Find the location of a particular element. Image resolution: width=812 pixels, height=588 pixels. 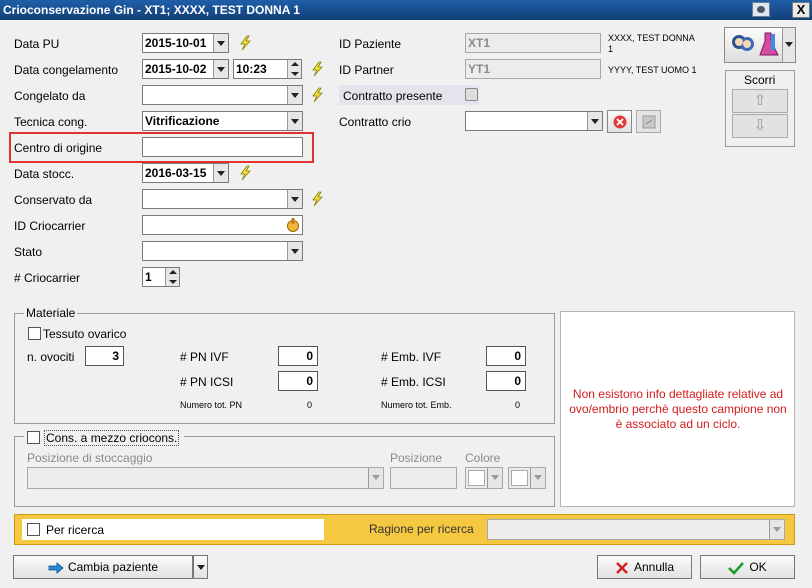

congelato-da-label: Congelato da is located at coordinates (50, 96).